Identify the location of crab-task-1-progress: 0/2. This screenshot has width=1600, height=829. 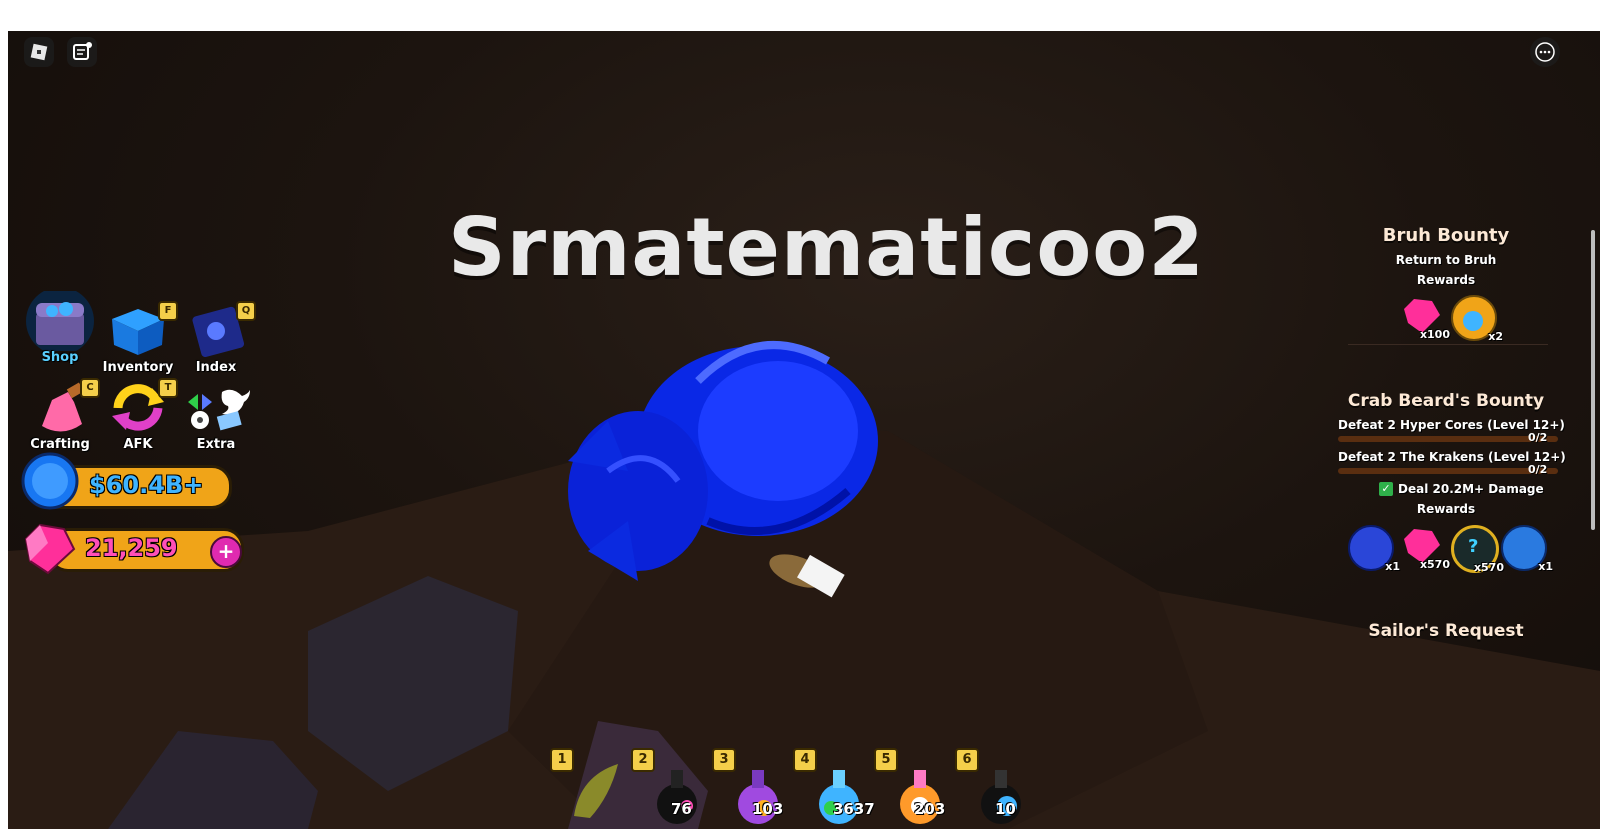
(1538, 437).